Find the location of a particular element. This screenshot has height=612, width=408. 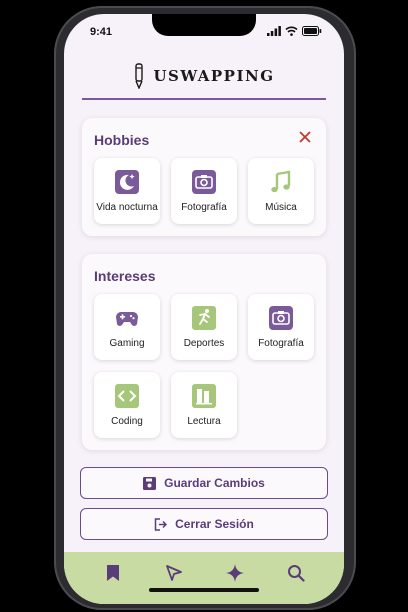

bottom-nav is located at coordinates (204, 578).